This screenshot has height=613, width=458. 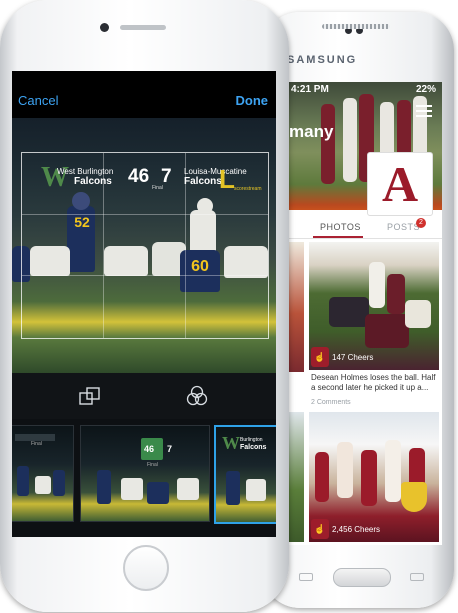 I want to click on filter-thumbnail-selected: W Burlington Falcons, so click(x=245, y=474).